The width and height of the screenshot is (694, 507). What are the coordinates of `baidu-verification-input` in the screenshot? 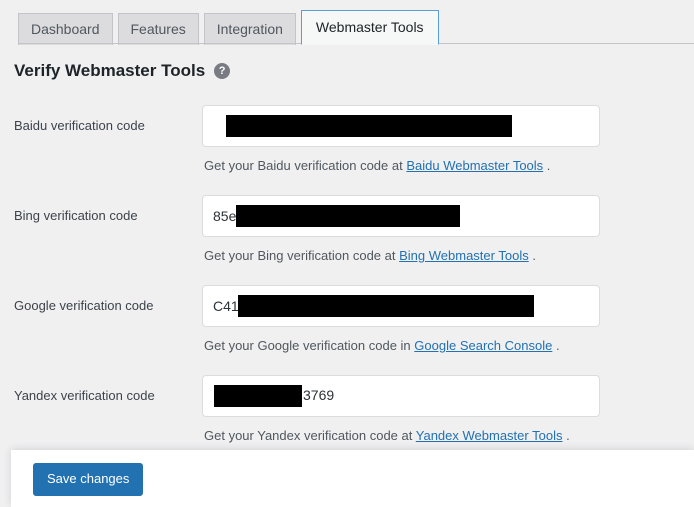 It's located at (401, 126).